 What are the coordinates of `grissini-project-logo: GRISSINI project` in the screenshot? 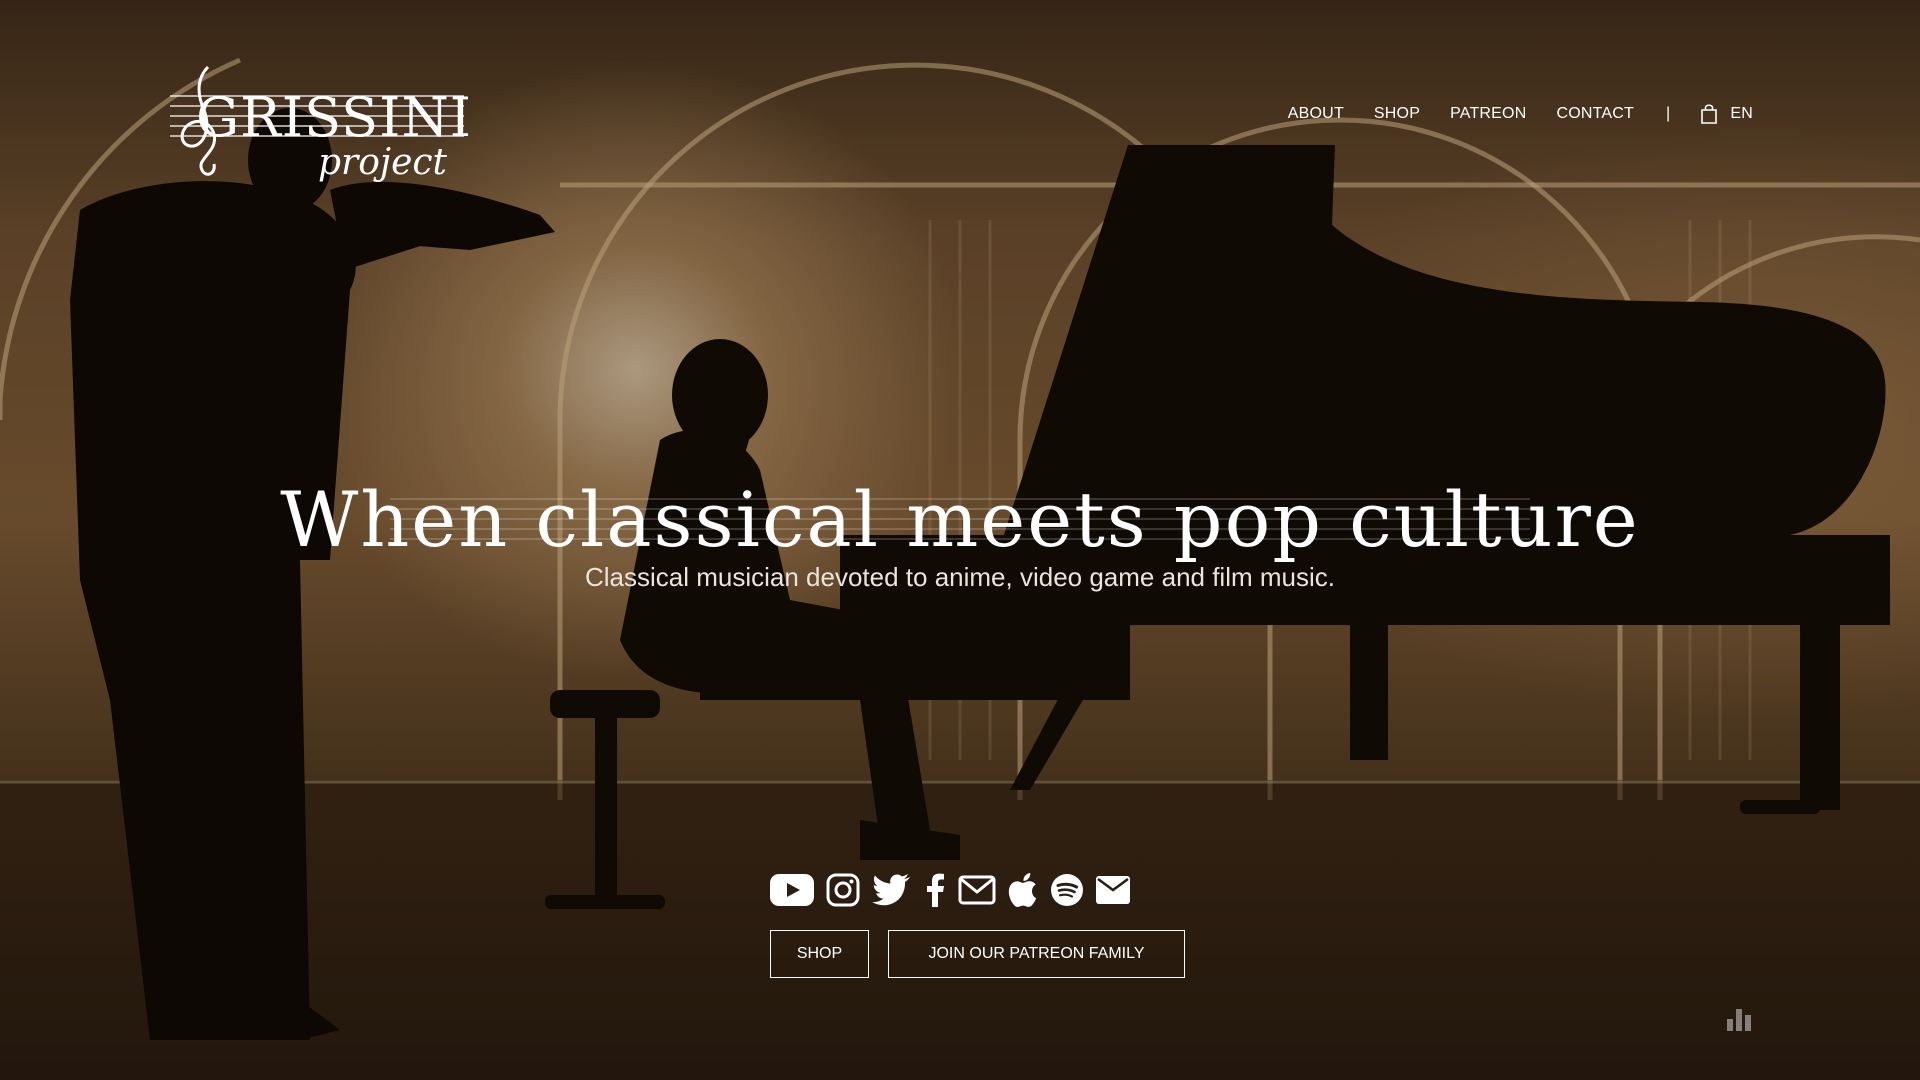 It's located at (319, 125).